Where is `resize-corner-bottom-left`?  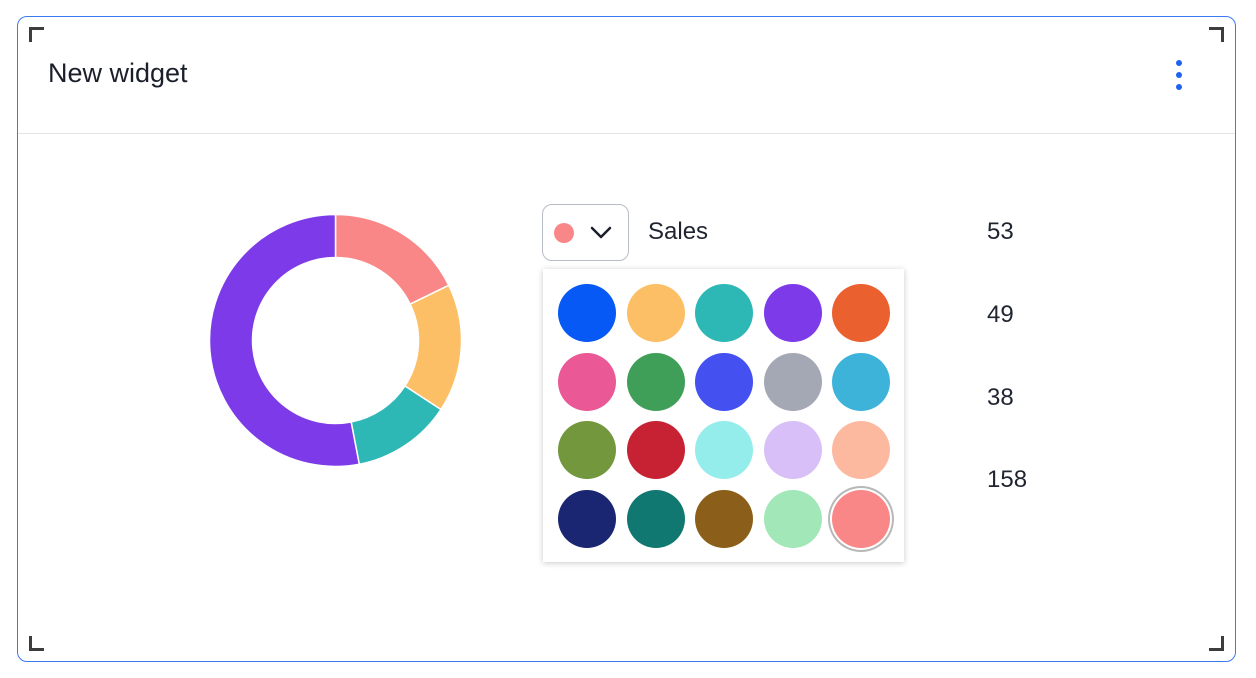 resize-corner-bottom-left is located at coordinates (36, 643).